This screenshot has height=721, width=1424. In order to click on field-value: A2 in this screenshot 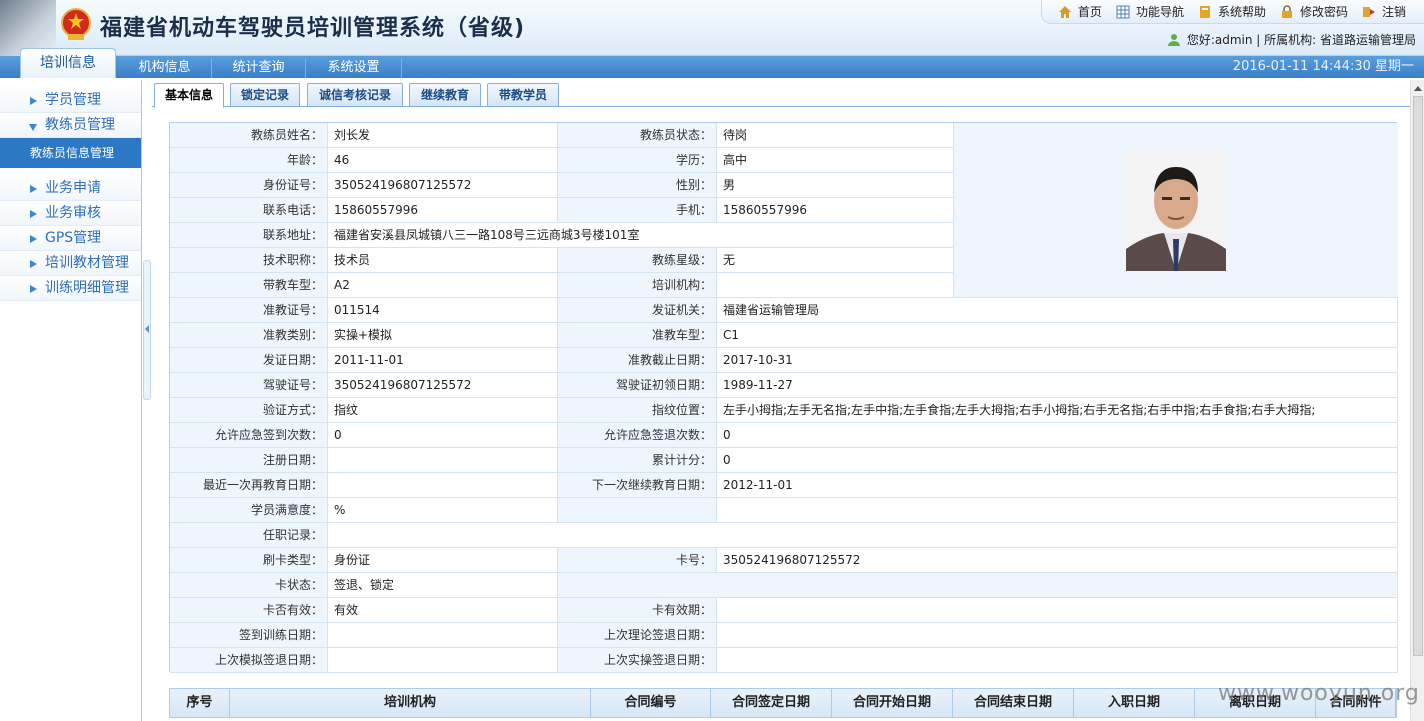, I will do `click(443, 285)`.